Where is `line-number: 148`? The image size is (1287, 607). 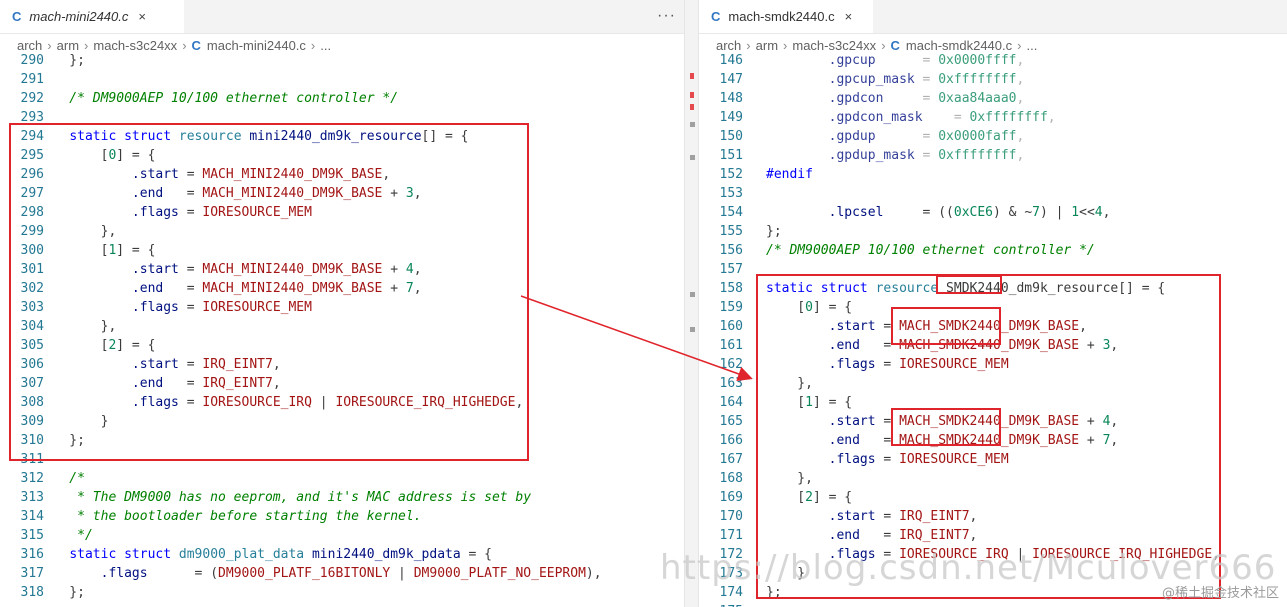
line-number: 148 is located at coordinates (731, 98).